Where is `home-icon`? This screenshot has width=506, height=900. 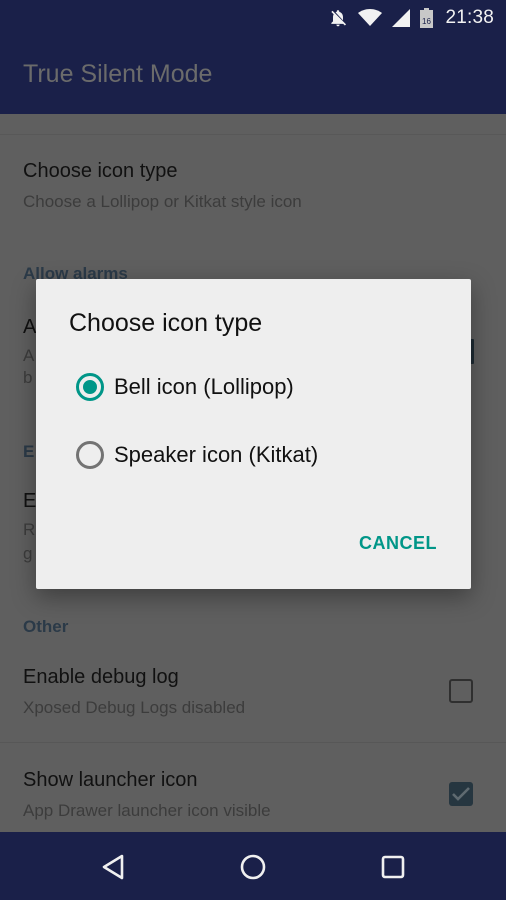
home-icon is located at coordinates (253, 867).